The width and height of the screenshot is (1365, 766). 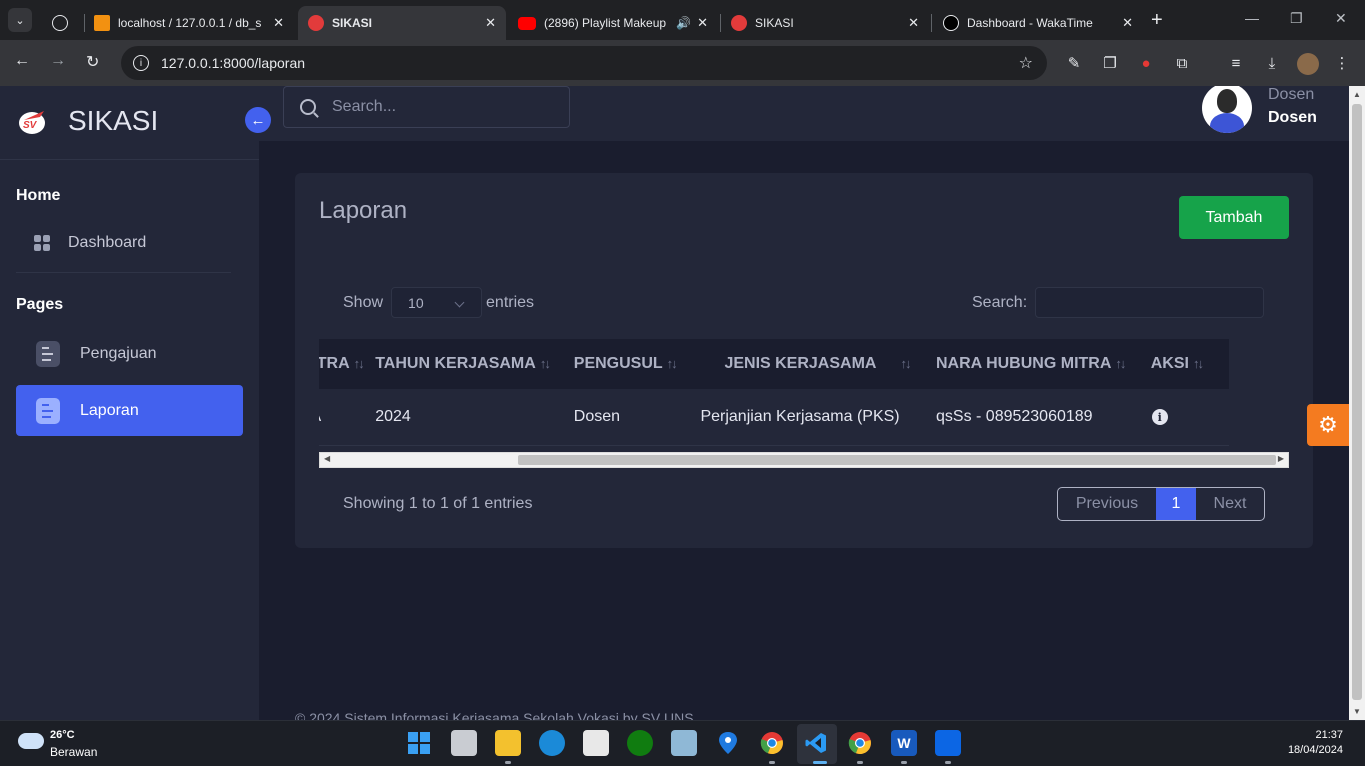 I want to click on scroll-left-arrow-icon: ◀, so click(x=327, y=458).